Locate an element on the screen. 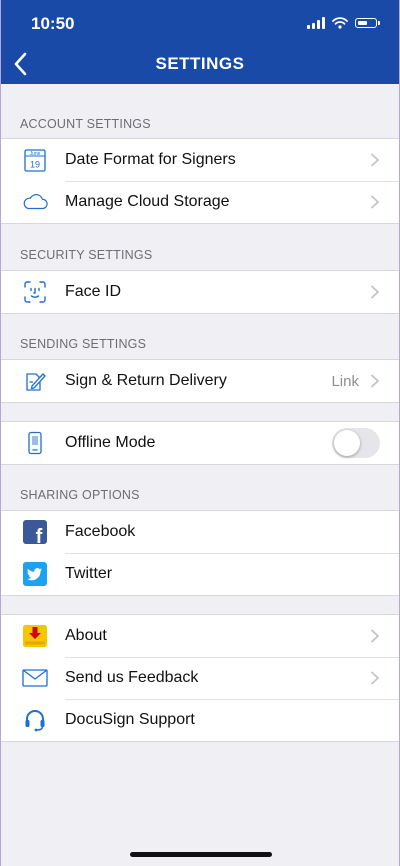  row-about: About is located at coordinates (200, 636).